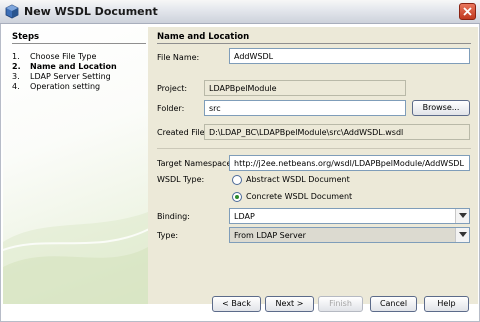 The image size is (480, 322). Describe the element at coordinates (314, 43) in the screenshot. I see `section-divider` at that location.